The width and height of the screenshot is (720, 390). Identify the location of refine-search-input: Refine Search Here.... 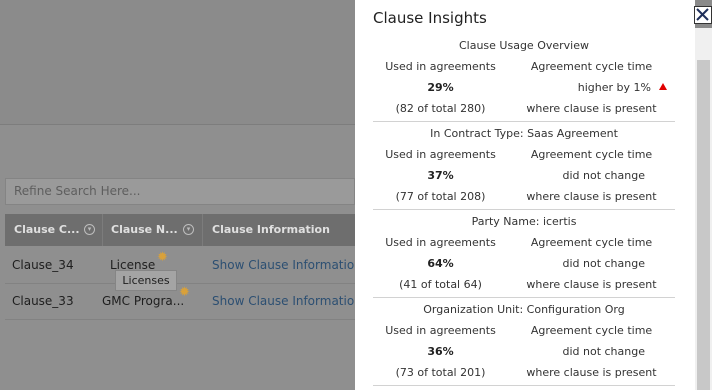
(180, 191).